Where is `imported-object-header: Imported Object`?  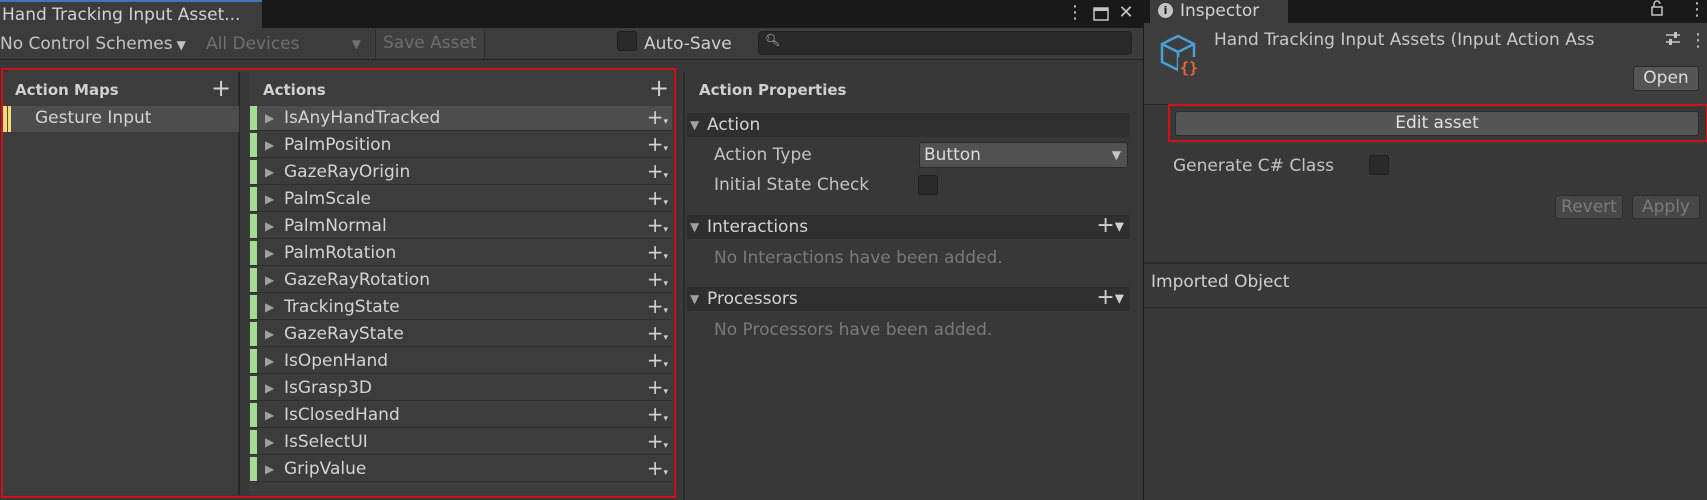 imported-object-header: Imported Object is located at coordinates (1220, 282).